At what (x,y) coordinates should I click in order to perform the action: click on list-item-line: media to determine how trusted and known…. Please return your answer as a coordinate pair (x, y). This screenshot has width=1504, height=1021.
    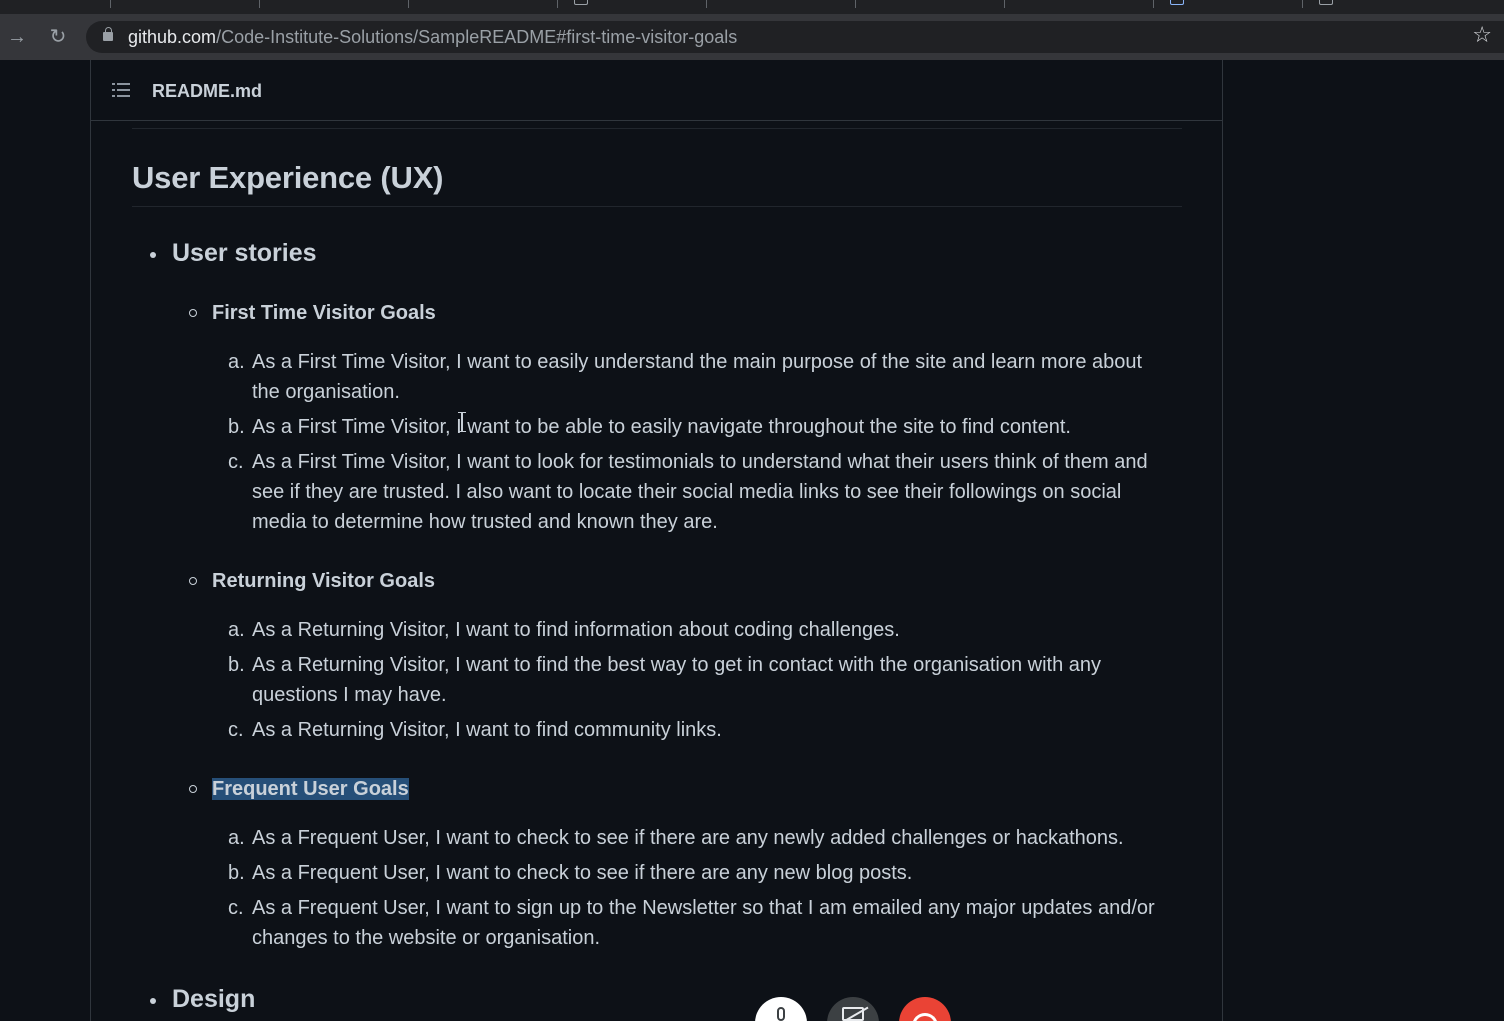
    Looking at the image, I should click on (485, 522).